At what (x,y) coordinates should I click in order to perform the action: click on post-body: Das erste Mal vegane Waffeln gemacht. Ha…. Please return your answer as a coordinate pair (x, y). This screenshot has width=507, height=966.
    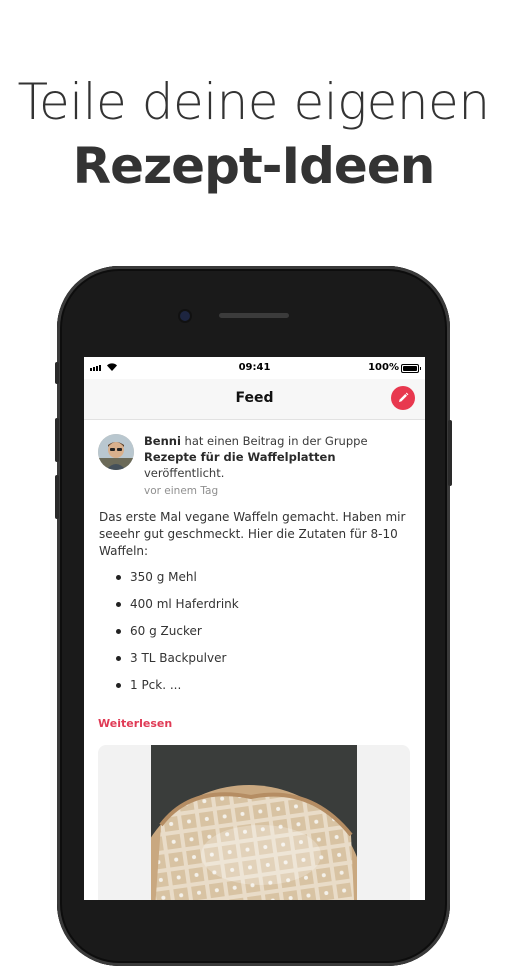
    Looking at the image, I should click on (252, 534).